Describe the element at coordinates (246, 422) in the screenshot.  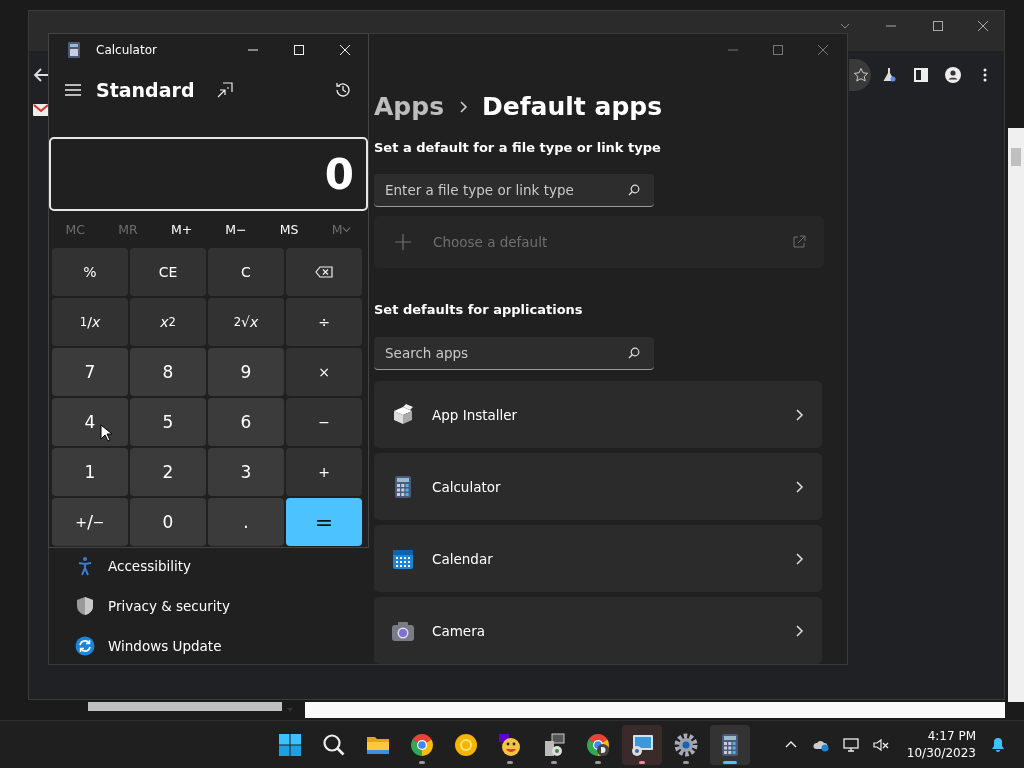
I see `key-button: 6` at that location.